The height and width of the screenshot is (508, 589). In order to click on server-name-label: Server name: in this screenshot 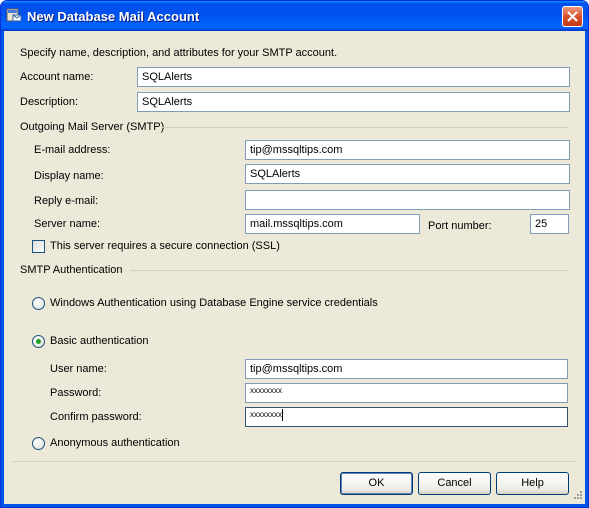, I will do `click(67, 224)`.